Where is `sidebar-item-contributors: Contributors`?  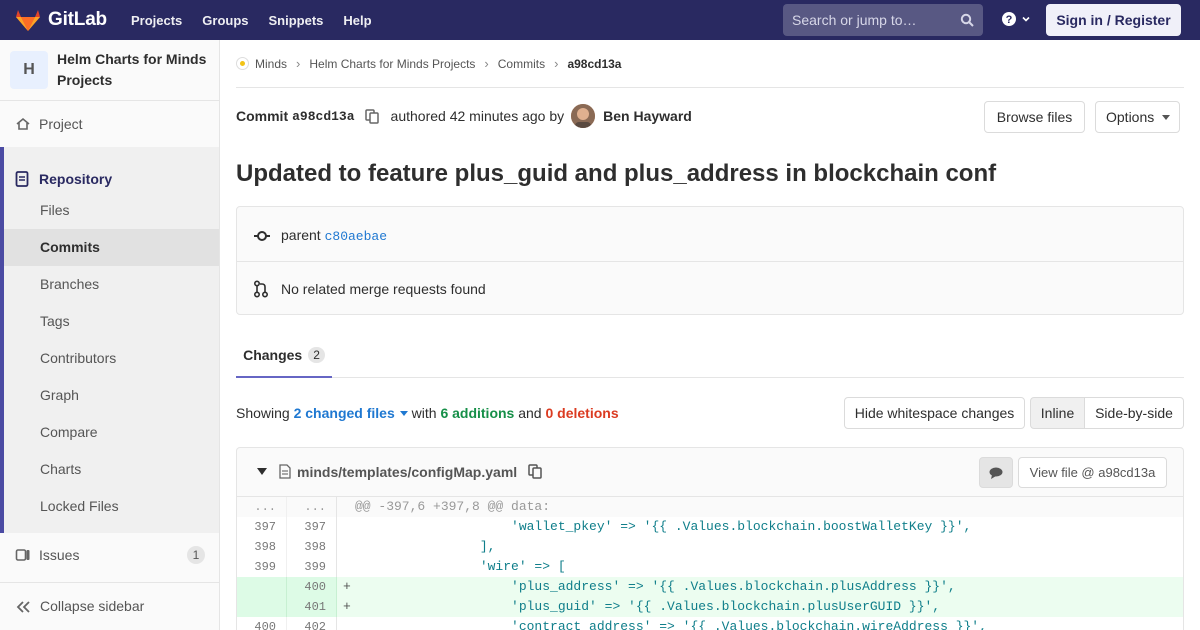
sidebar-item-contributors: Contributors is located at coordinates (78, 358).